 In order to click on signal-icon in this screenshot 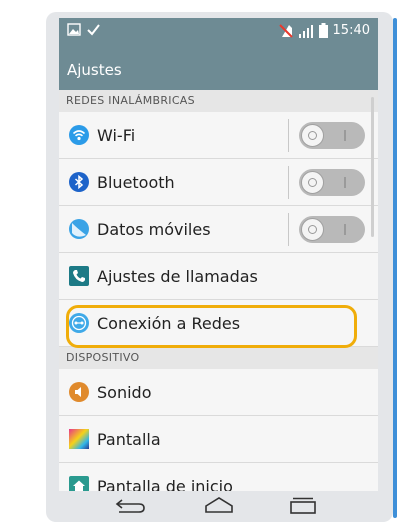, I will do `click(305, 31)`.